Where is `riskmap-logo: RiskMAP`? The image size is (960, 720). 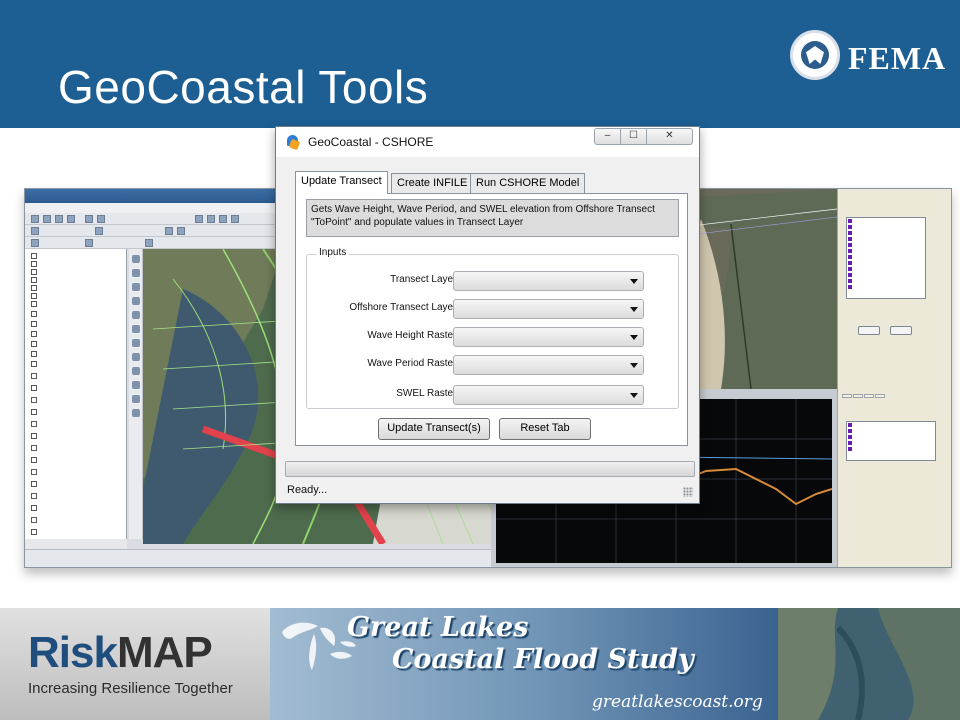
riskmap-logo: RiskMAP is located at coordinates (120, 653).